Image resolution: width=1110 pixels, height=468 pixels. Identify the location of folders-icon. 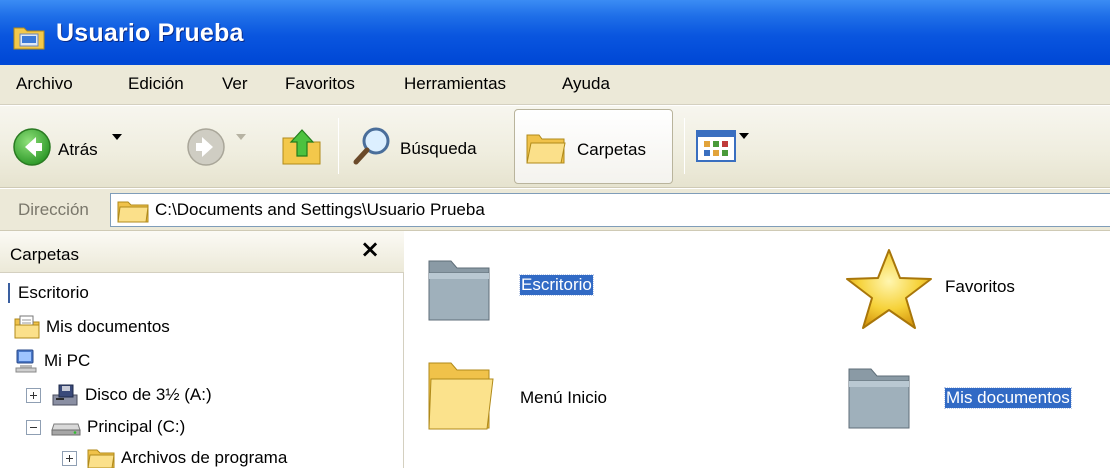
(547, 149).